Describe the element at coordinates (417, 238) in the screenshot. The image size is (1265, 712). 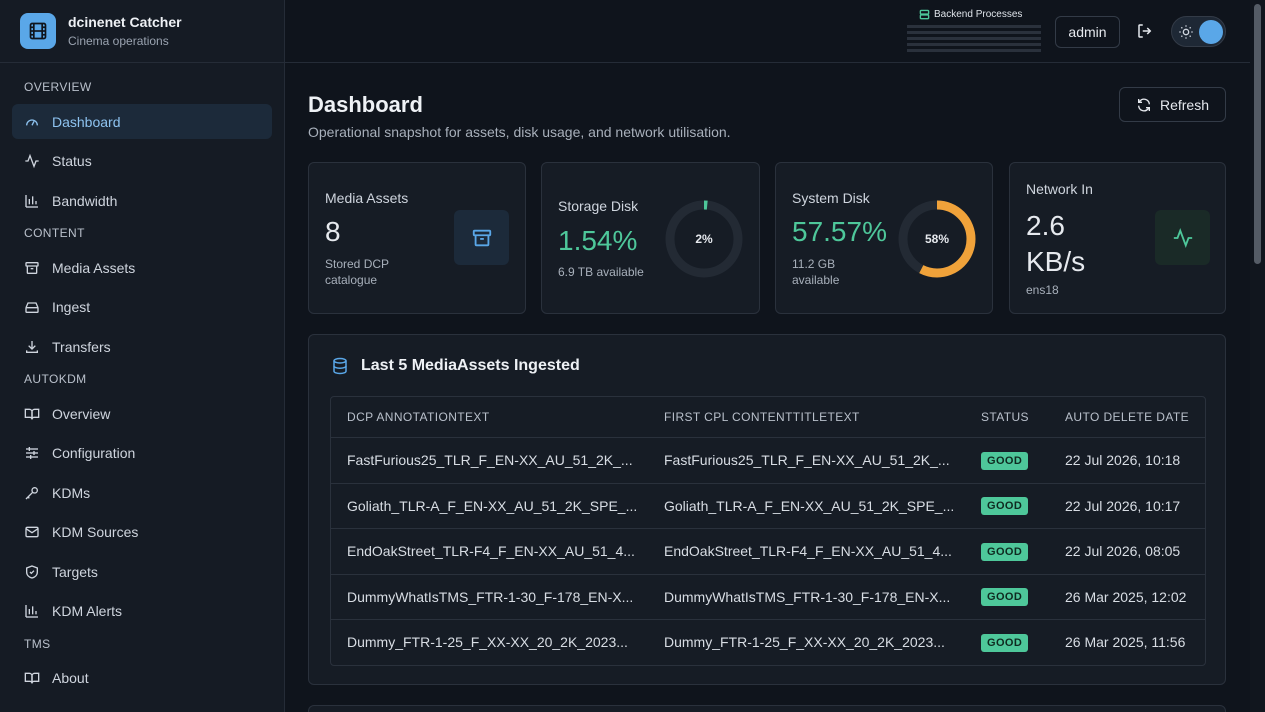
I see `media-assets-card: Media Assets 8 Stored DCP catalogue` at that location.